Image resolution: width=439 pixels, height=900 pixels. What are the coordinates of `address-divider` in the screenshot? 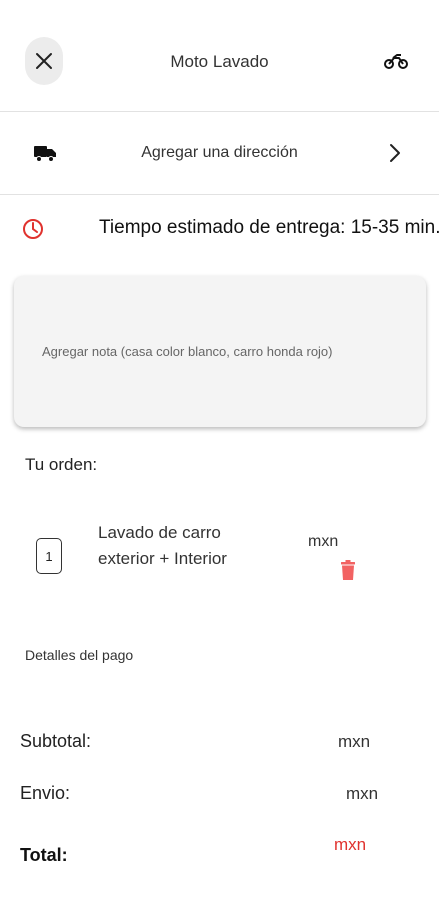 It's located at (219, 194).